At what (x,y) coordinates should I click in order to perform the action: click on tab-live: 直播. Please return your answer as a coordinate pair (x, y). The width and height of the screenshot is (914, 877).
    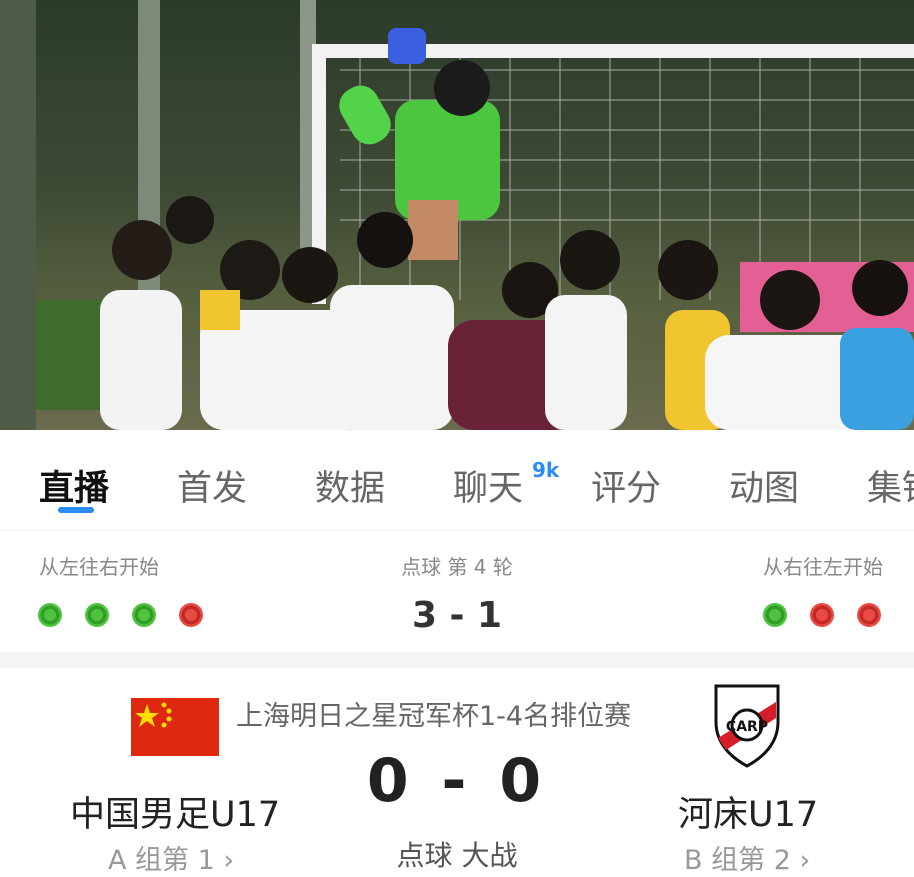
    Looking at the image, I should click on (74, 485).